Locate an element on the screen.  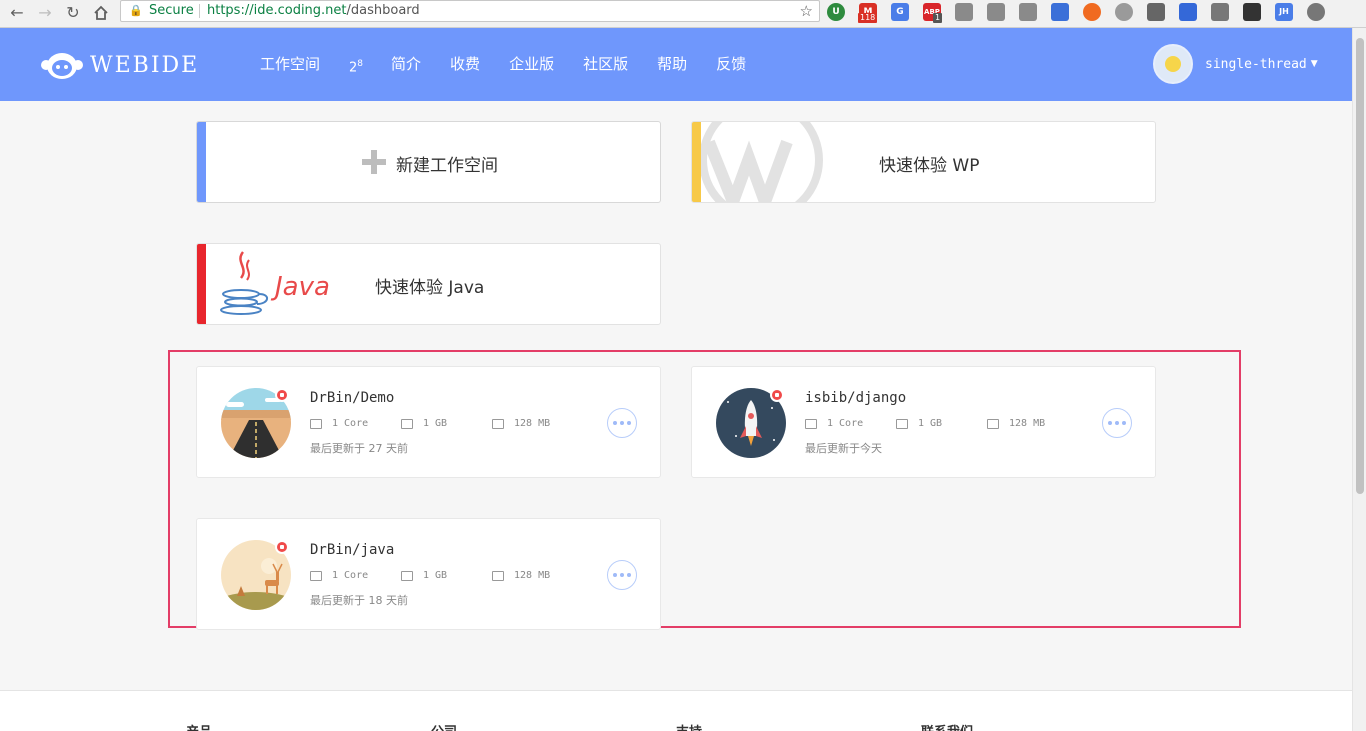
nav-feedback: 反馈 is located at coordinates (731, 66).